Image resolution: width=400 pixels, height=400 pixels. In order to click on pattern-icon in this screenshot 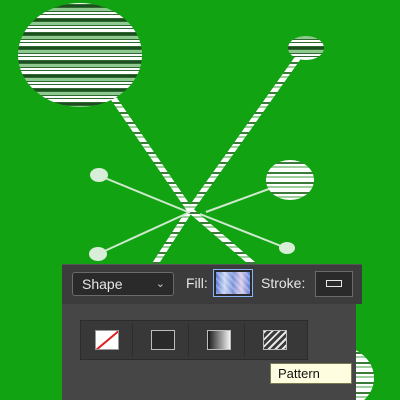, I will do `click(275, 340)`.